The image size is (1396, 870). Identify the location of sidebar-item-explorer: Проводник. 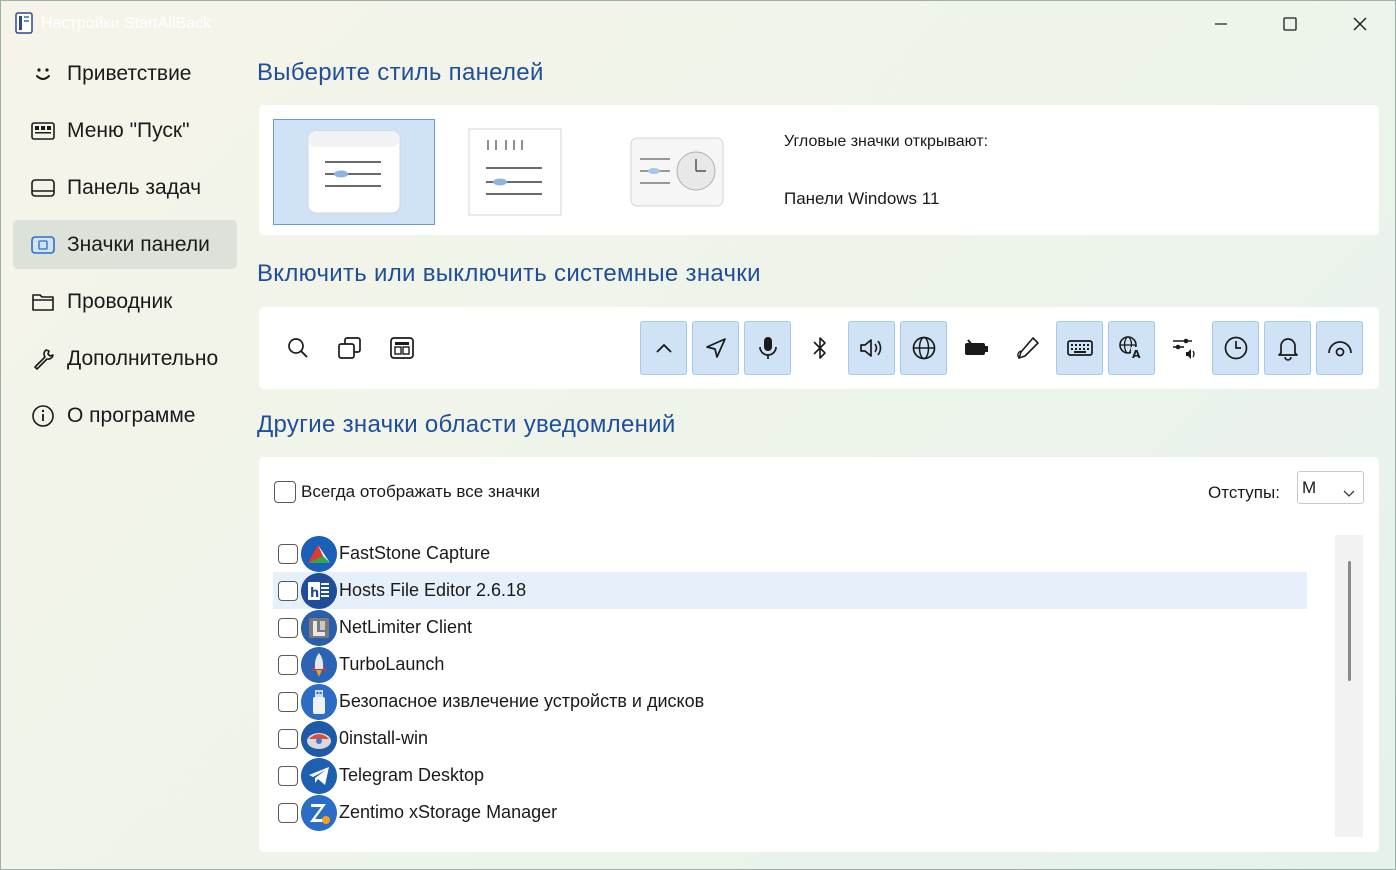
(125, 301).